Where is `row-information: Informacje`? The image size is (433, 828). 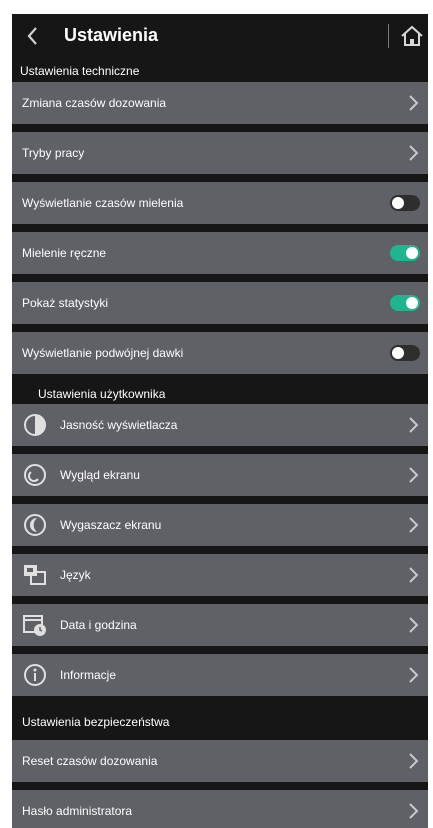
row-information: Informacje is located at coordinates (220, 675).